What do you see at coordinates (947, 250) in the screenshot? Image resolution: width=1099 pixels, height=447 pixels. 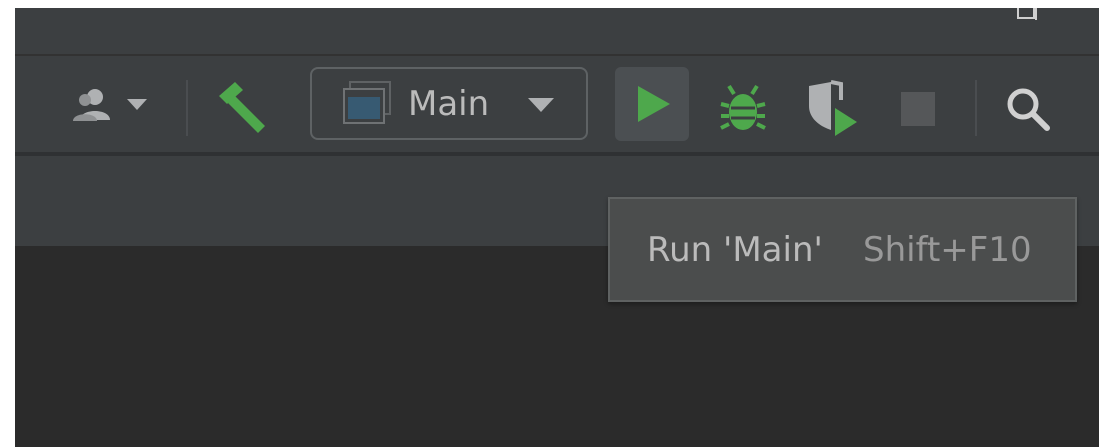 I see `tooltip-shortcut: Shift+F10` at bounding box center [947, 250].